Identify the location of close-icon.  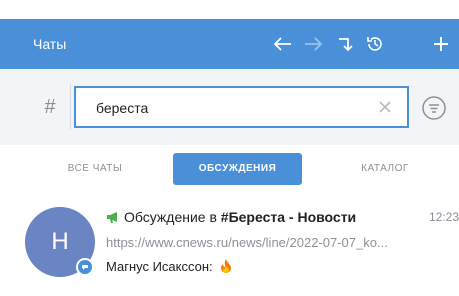
(385, 107).